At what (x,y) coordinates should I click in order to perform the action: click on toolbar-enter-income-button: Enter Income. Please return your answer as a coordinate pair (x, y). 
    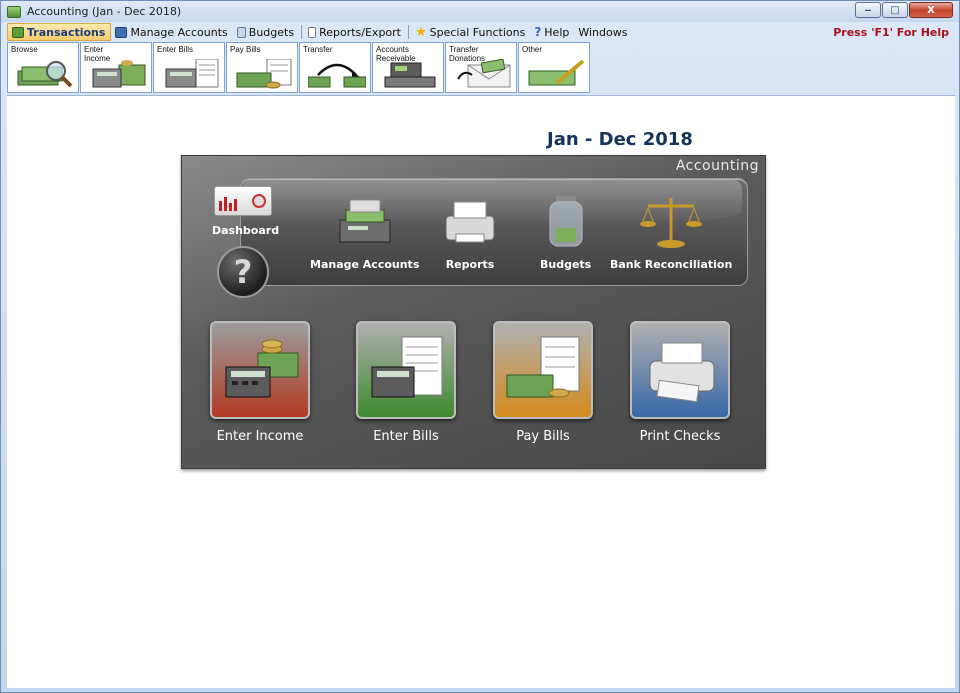
    Looking at the image, I should click on (116, 67).